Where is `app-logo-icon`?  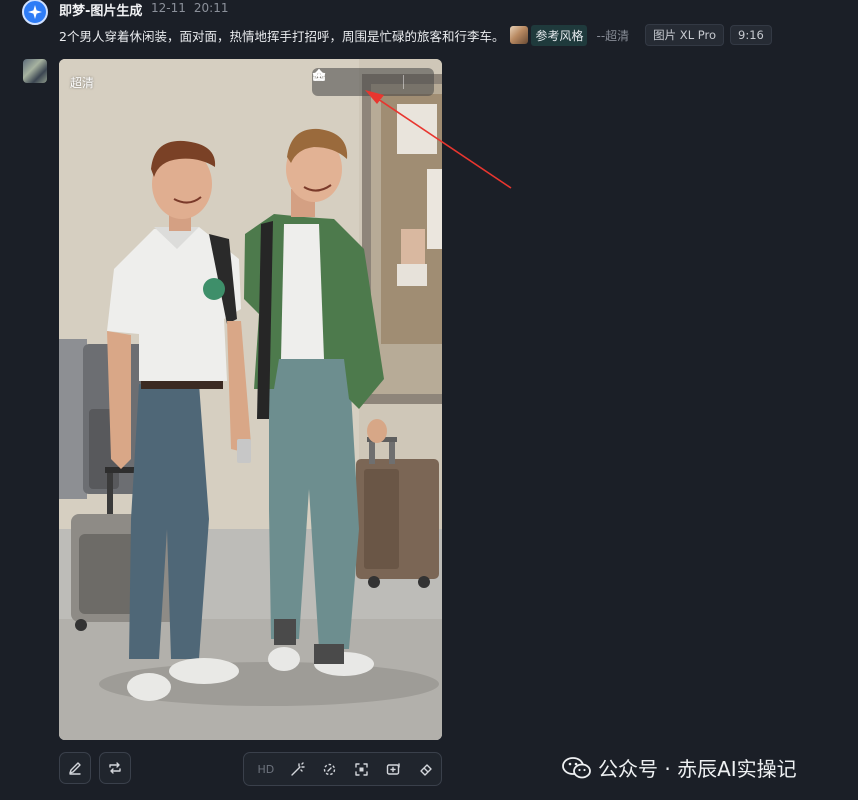
app-logo-icon is located at coordinates (35, 12).